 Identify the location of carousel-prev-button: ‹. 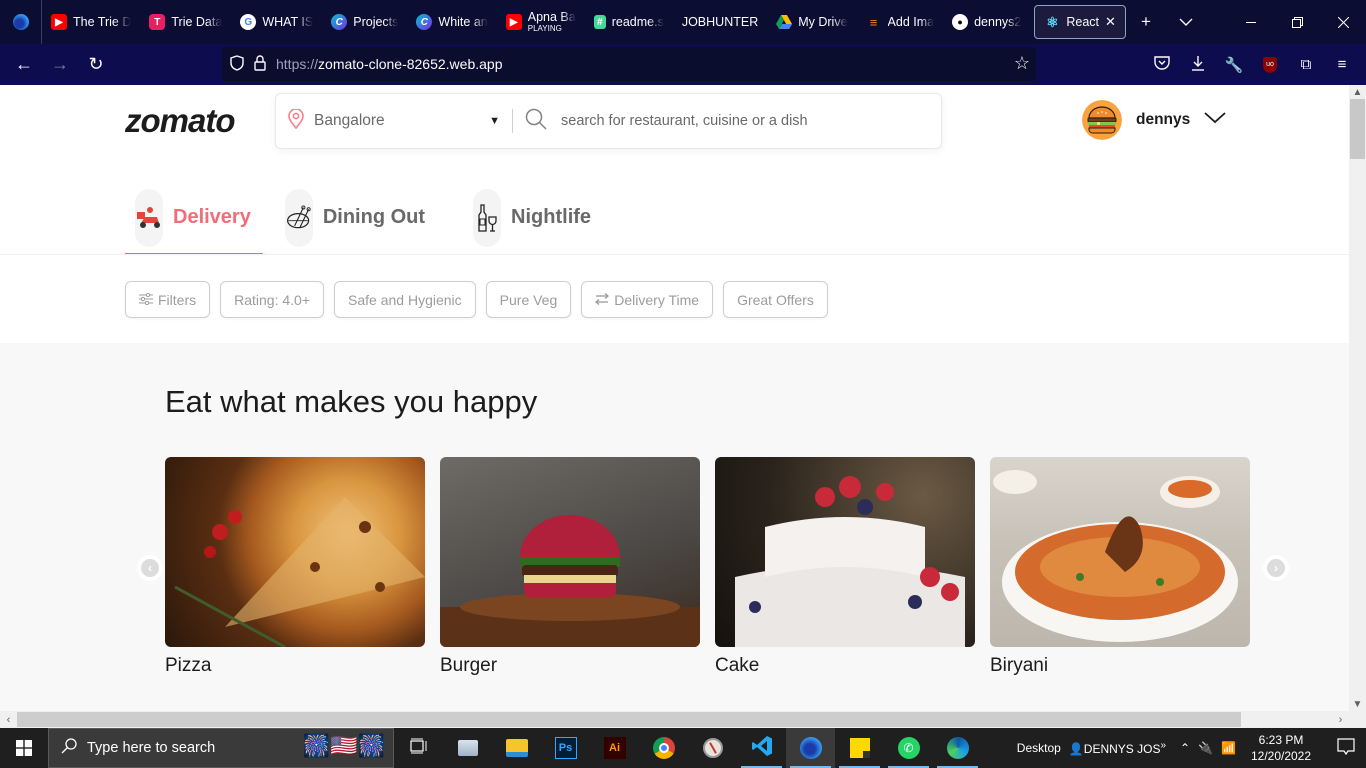
(150, 568).